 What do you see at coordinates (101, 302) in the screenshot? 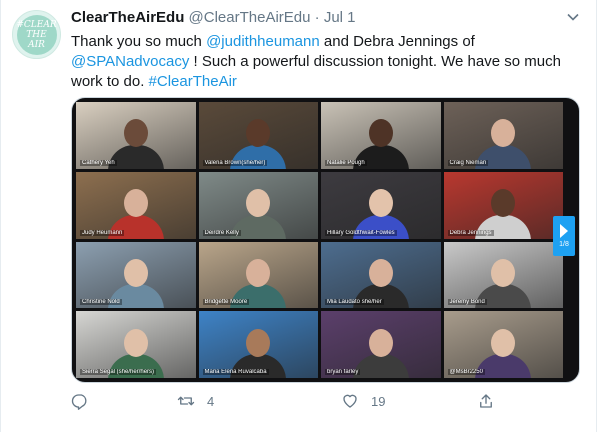
I see `participant-name: Christine Nold` at bounding box center [101, 302].